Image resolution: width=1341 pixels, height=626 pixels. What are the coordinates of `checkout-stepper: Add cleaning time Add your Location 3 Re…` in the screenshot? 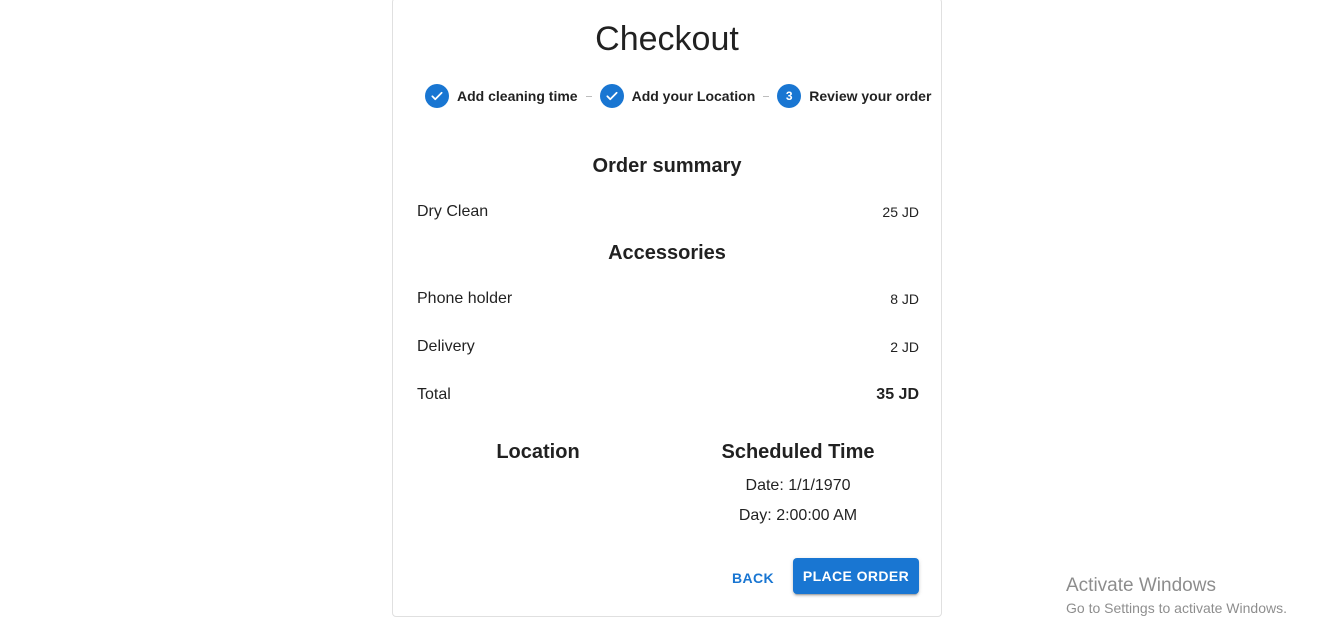 It's located at (678, 96).